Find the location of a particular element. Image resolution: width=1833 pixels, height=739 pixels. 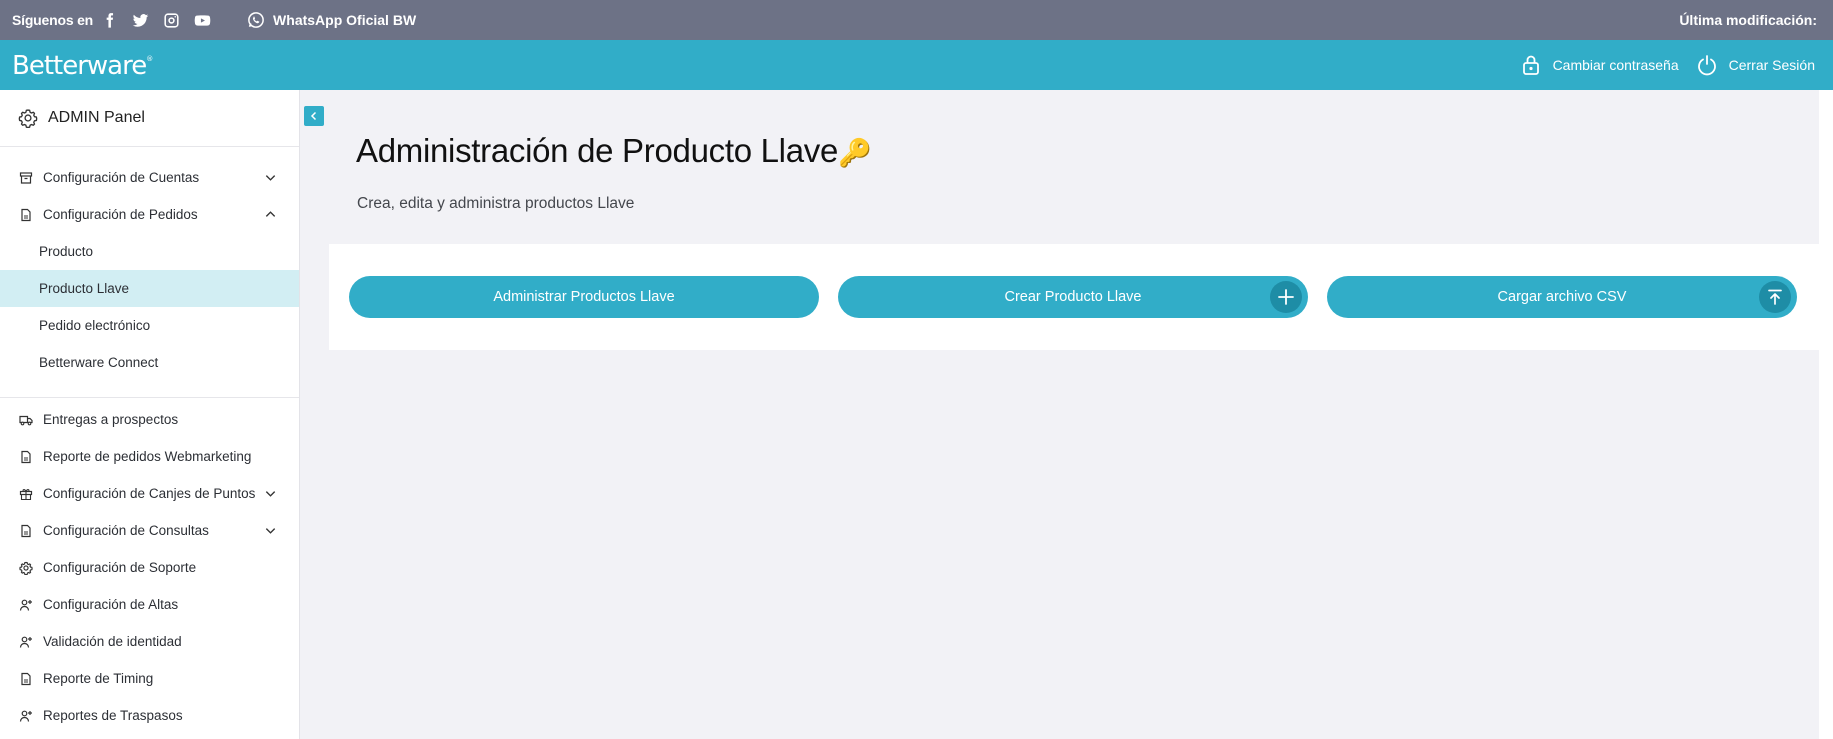

sidebar-subitem-producto-llave: Producto Llave is located at coordinates (149, 288).